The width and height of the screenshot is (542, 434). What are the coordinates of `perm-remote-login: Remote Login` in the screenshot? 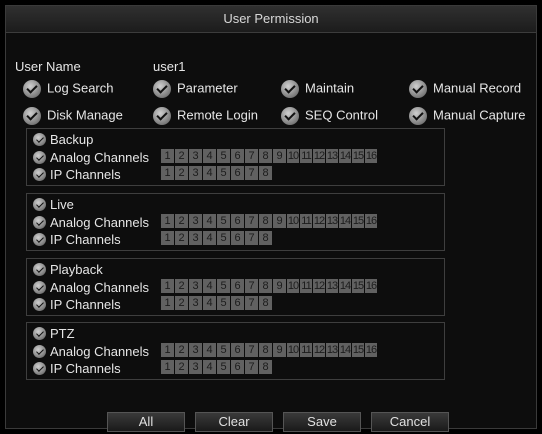 It's located at (205, 115).